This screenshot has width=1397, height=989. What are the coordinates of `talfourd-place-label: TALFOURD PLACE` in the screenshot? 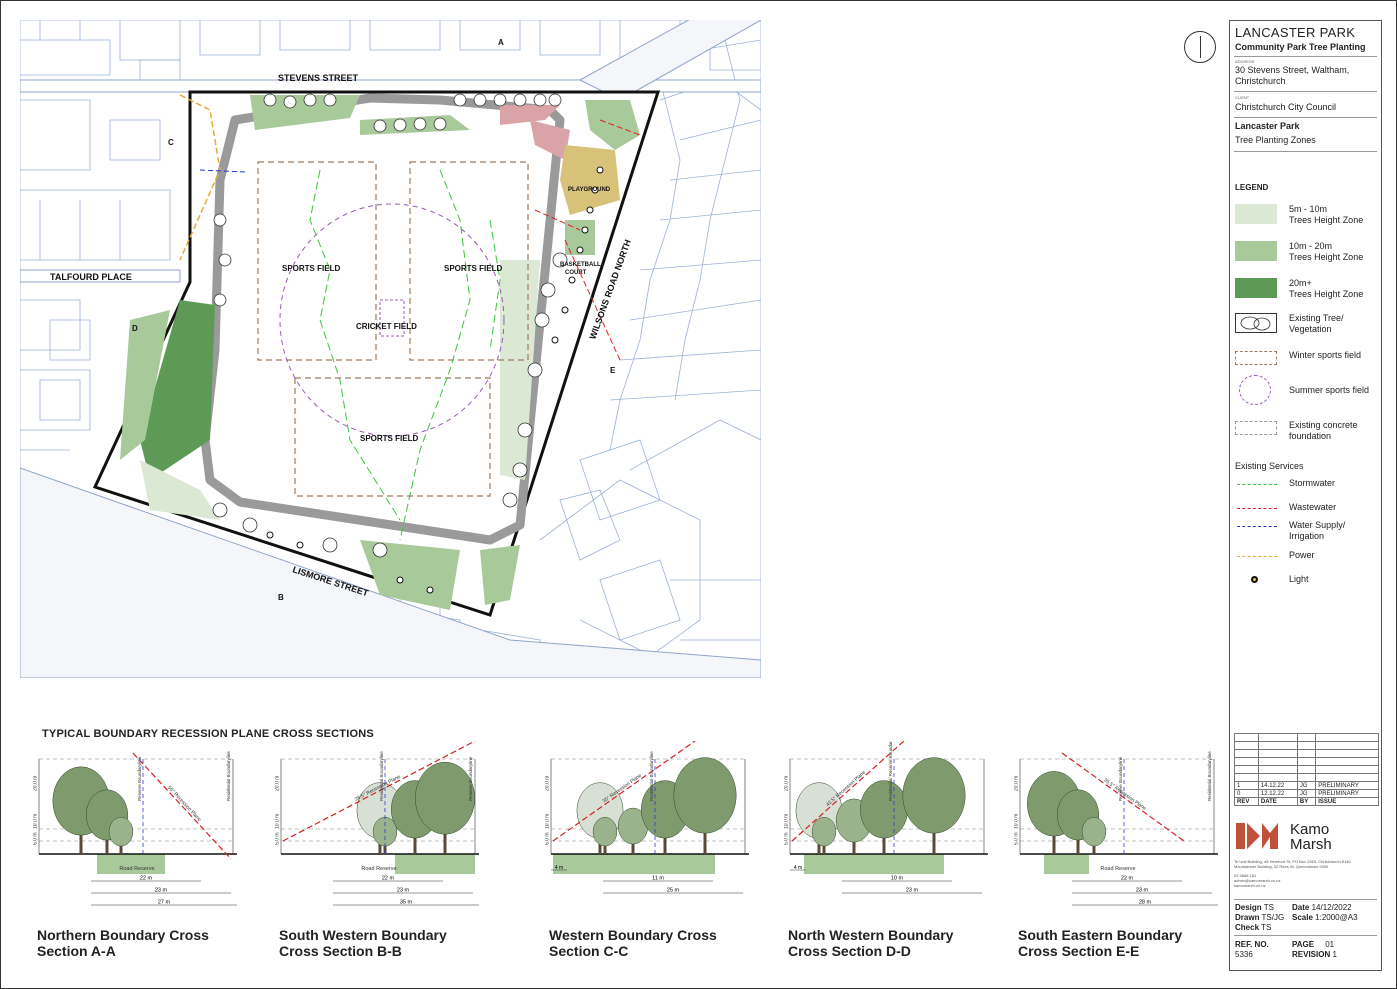 It's located at (91, 277).